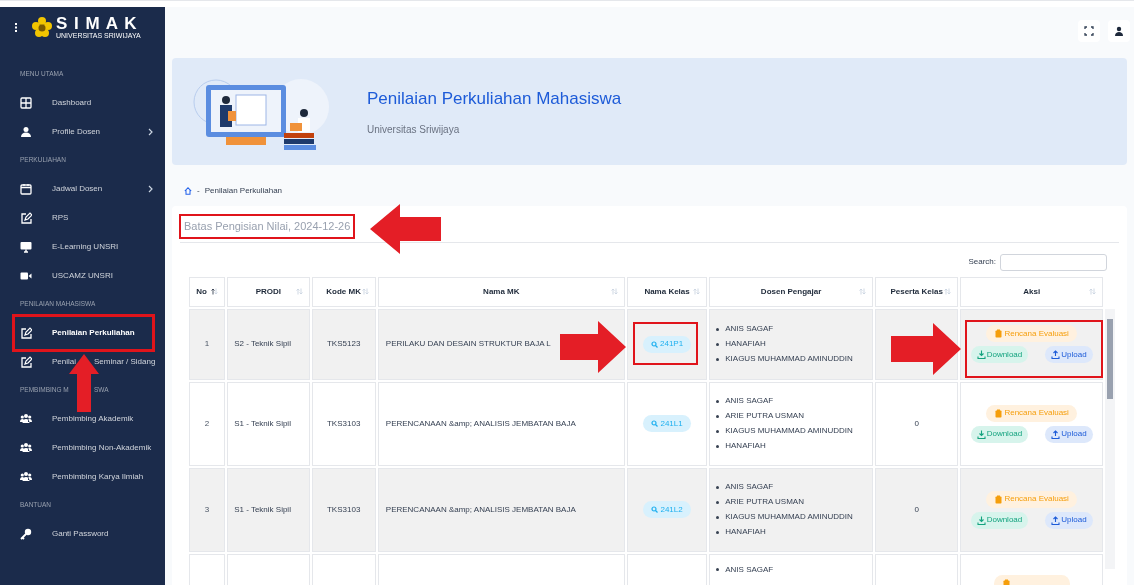  I want to click on calendar-icon, so click(26, 188).